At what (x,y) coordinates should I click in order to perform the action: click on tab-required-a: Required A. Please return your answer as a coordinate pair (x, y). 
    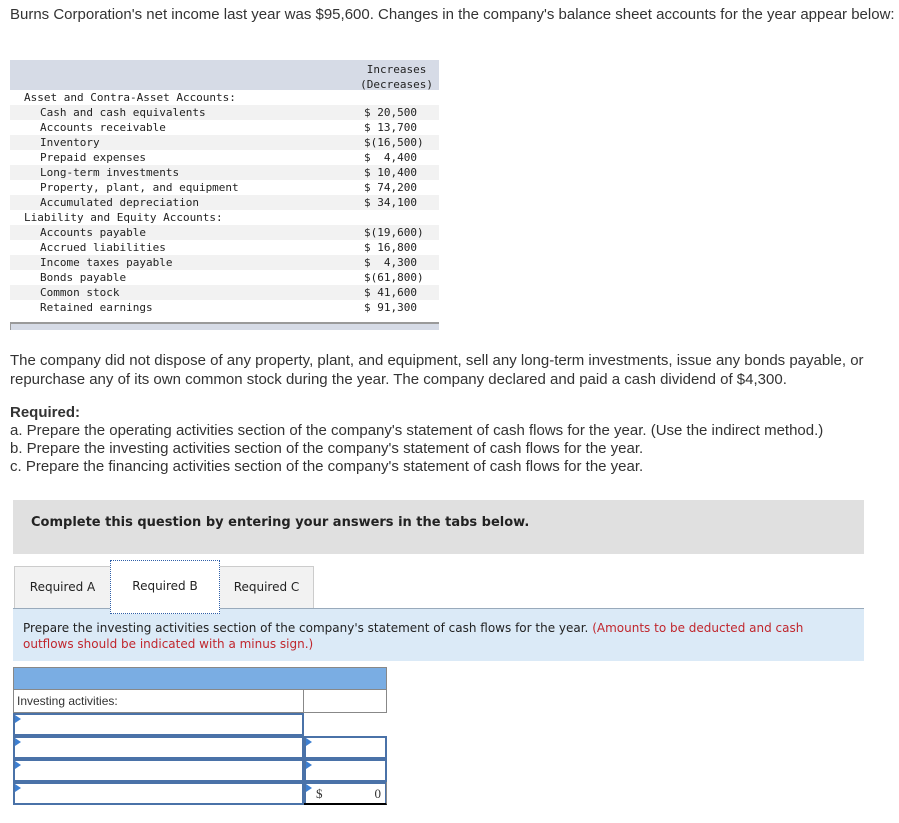
    Looking at the image, I should click on (62, 587).